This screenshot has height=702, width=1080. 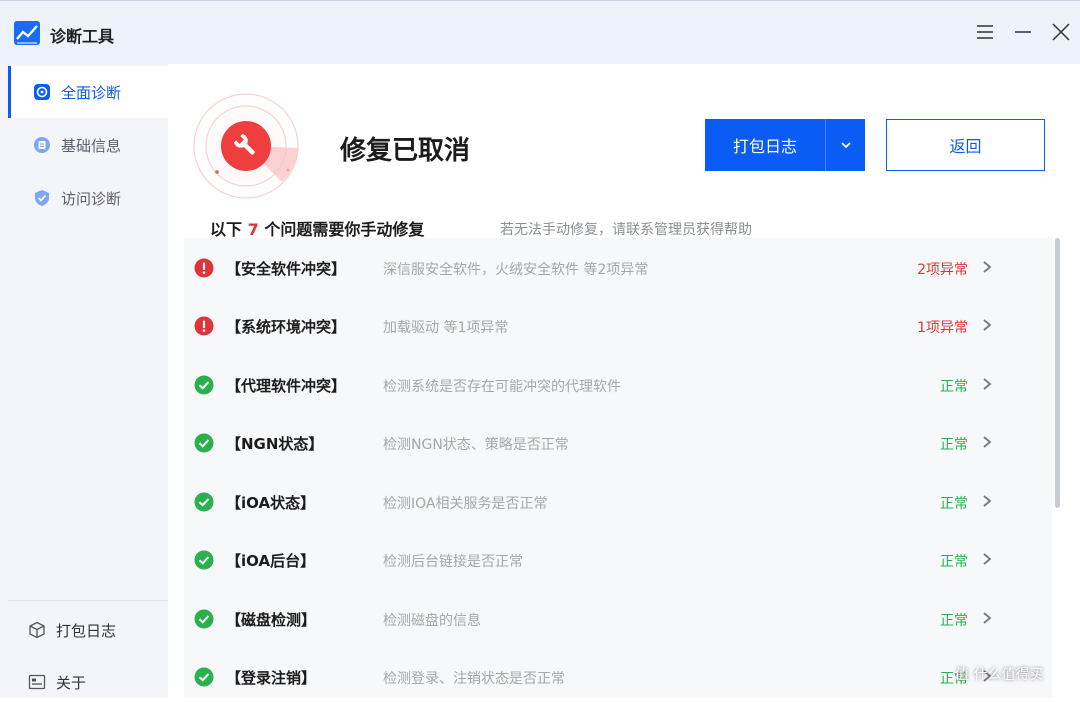 I want to click on list-scrollbar, so click(x=1057, y=373).